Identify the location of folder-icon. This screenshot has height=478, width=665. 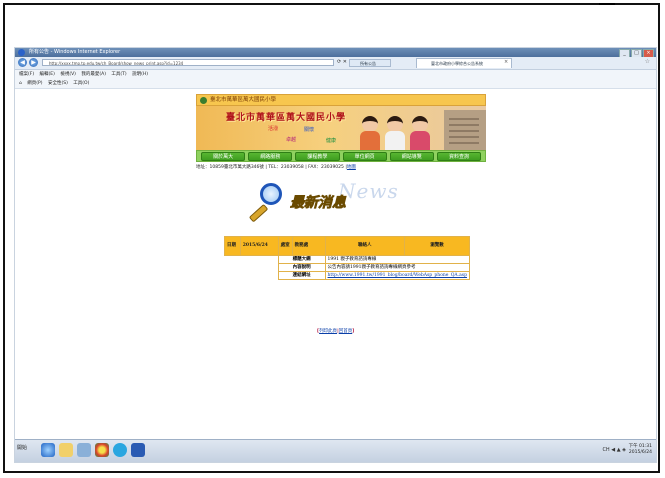
(66, 450).